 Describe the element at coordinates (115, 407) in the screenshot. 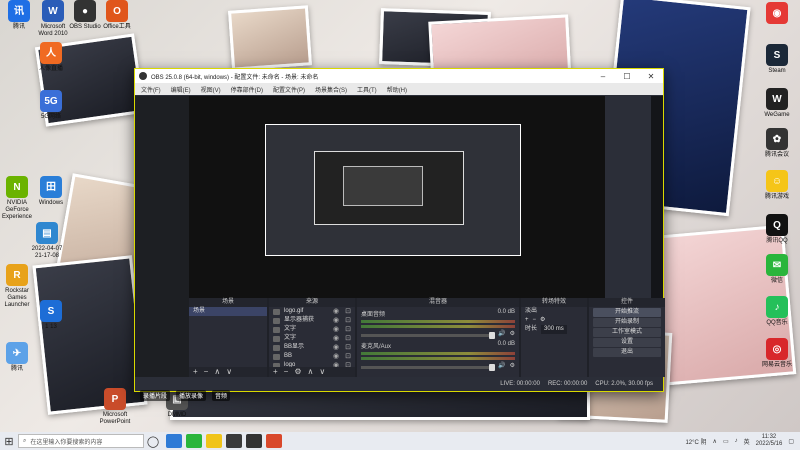

I see `desktop-shortcut: P Microsoft PowerPoint` at that location.